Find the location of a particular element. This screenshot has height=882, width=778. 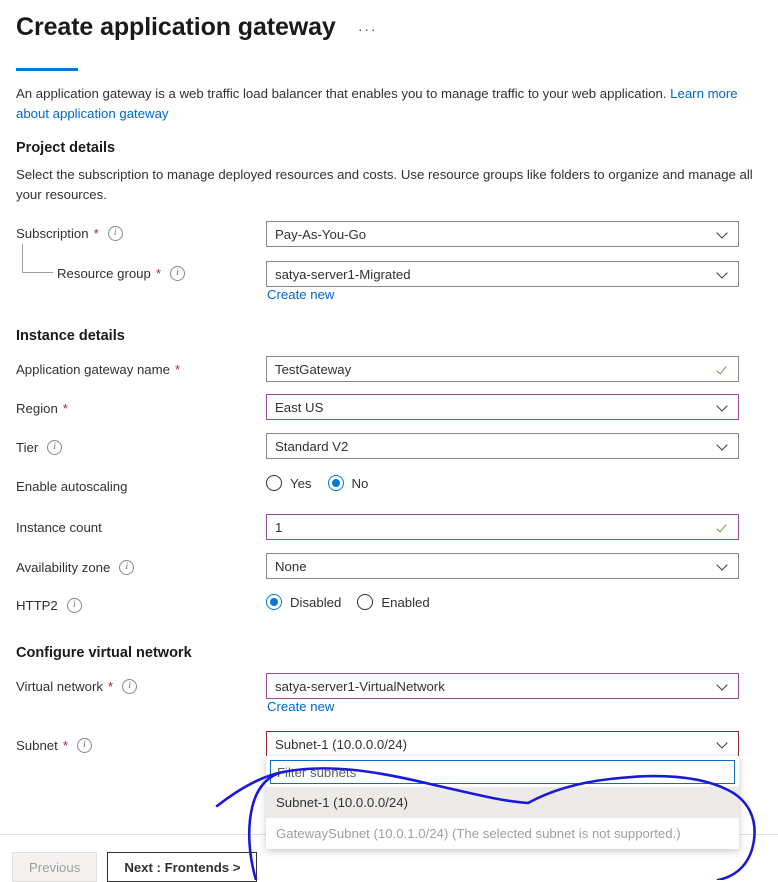

label-http2-text: HTTP2 is located at coordinates (37, 605).